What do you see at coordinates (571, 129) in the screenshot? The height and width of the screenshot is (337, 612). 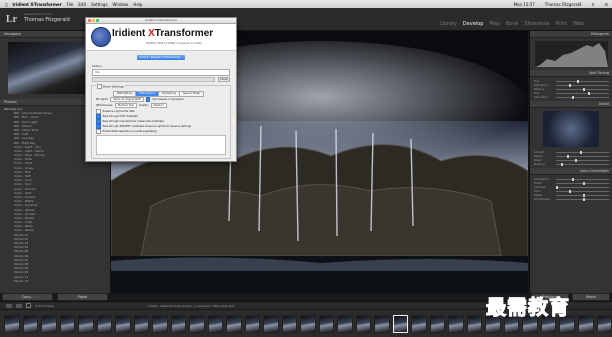 I see `detail-zoom-preview` at bounding box center [571, 129].